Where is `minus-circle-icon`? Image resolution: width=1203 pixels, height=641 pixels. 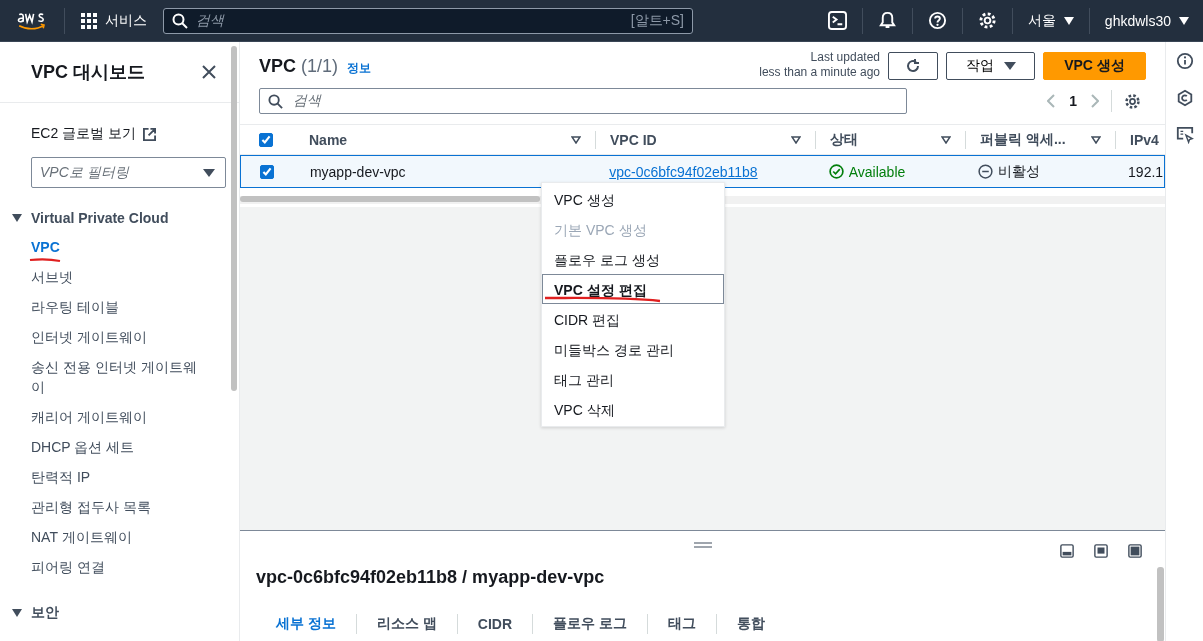
minus-circle-icon is located at coordinates (986, 171).